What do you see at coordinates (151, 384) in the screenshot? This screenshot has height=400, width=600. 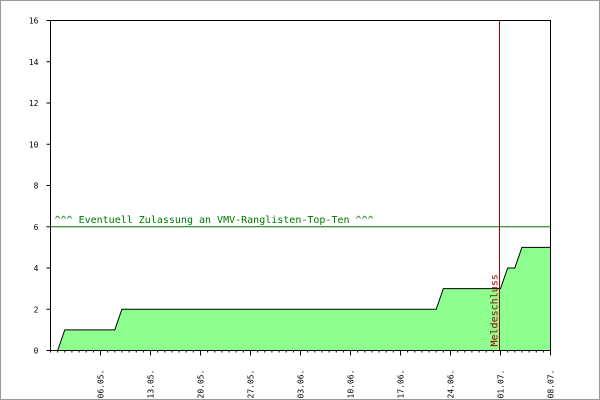 I see `x-tick-label: 13.05.` at bounding box center [151, 384].